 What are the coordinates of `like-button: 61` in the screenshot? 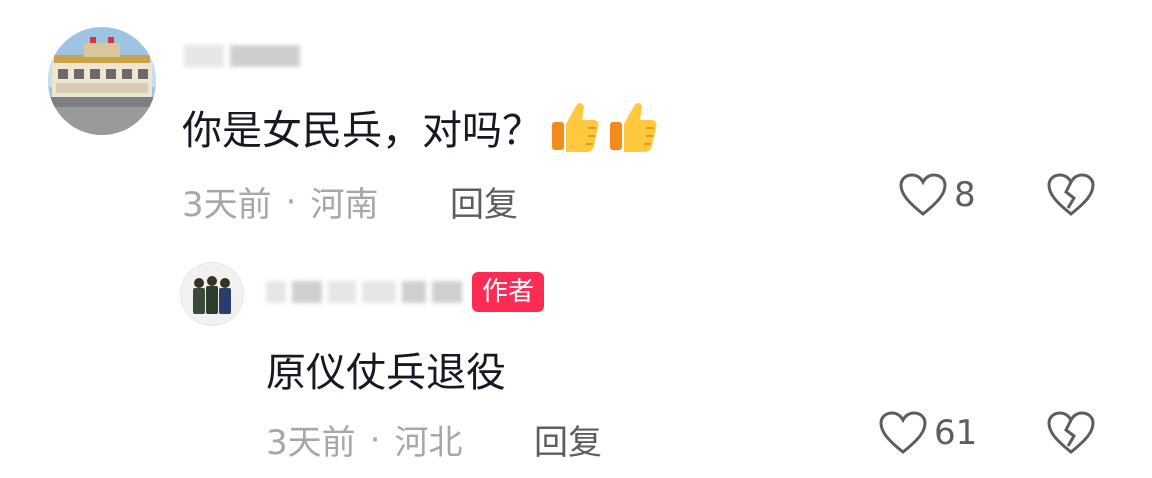 It's located at (927, 433).